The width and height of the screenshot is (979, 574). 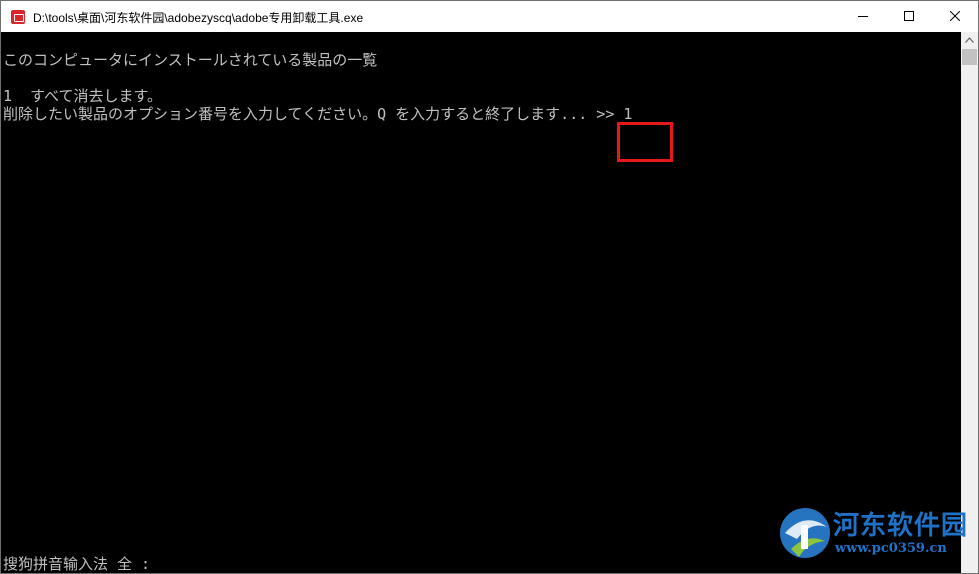 What do you see at coordinates (891, 548) in the screenshot?
I see `site-url: www.pc0359.cn` at bounding box center [891, 548].